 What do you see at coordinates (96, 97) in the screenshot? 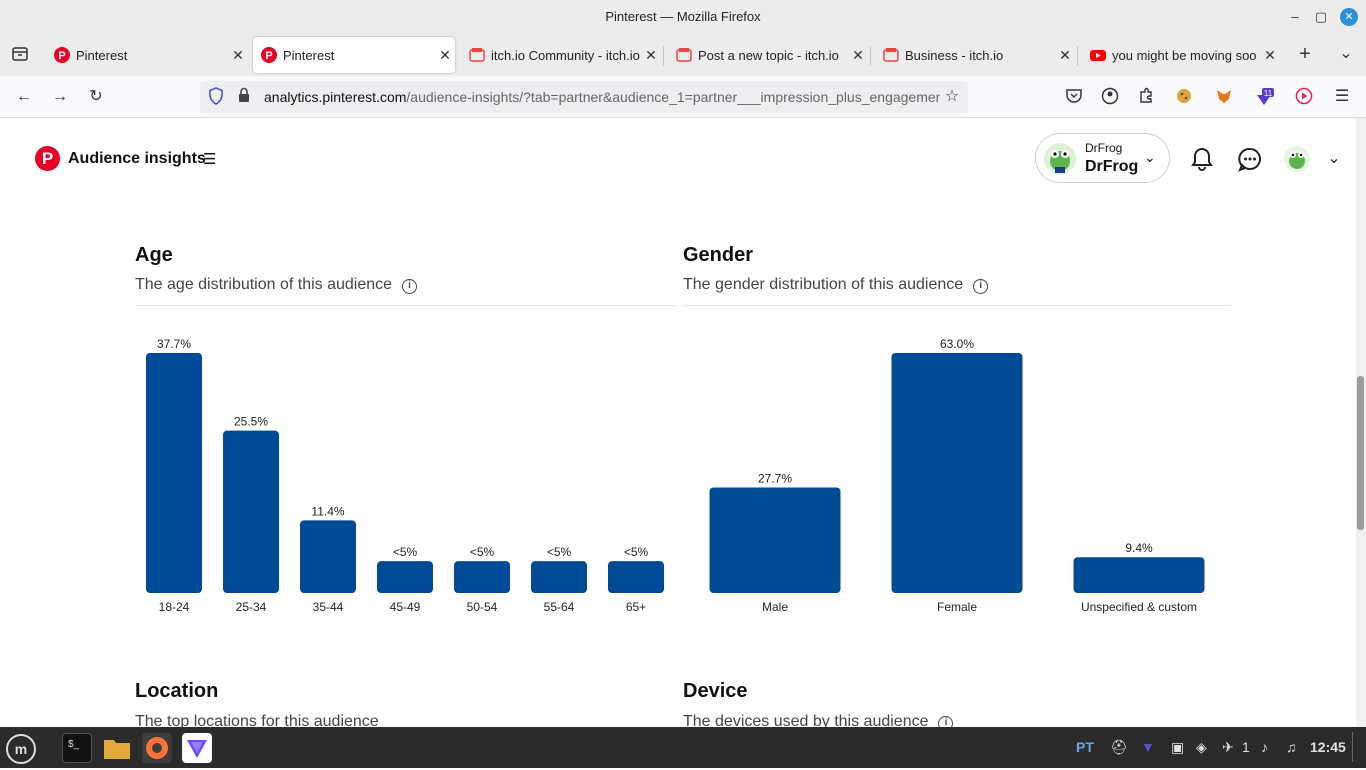
I see `reload-button: ↻` at bounding box center [96, 97].